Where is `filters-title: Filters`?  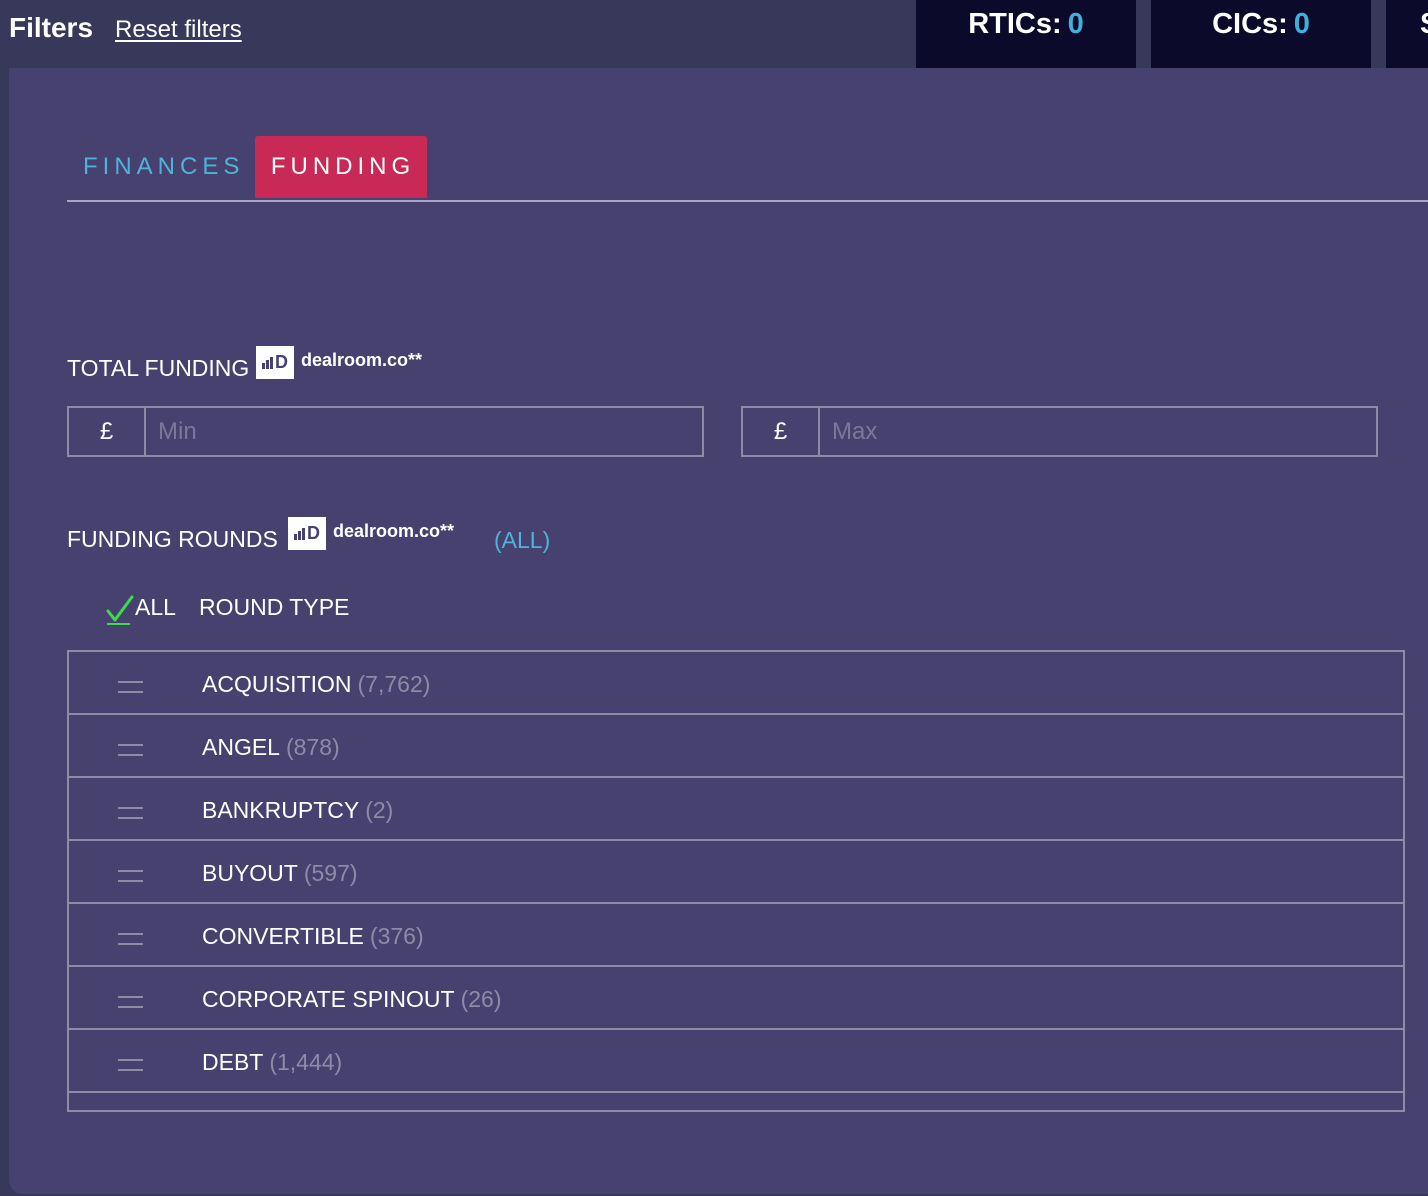
filters-title: Filters is located at coordinates (51, 27).